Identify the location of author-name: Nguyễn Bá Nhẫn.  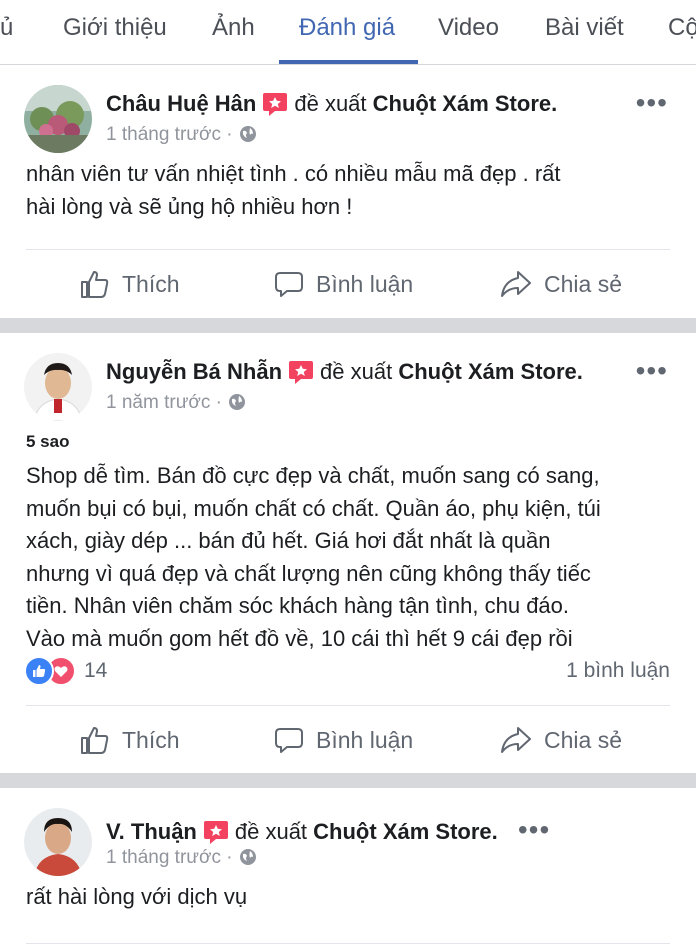
(194, 371).